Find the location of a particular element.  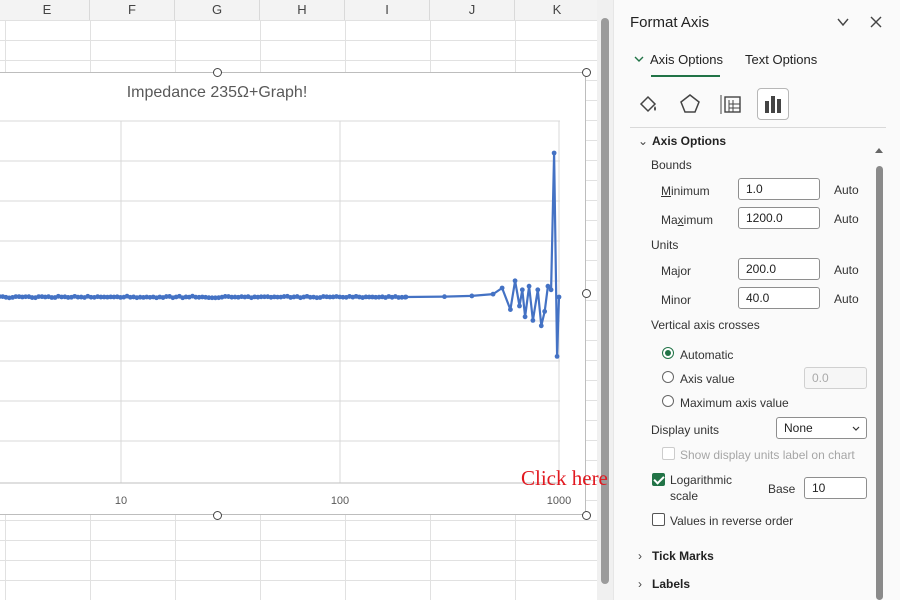

section-axis-options: ⌄ Axis Options is located at coordinates (682, 141).